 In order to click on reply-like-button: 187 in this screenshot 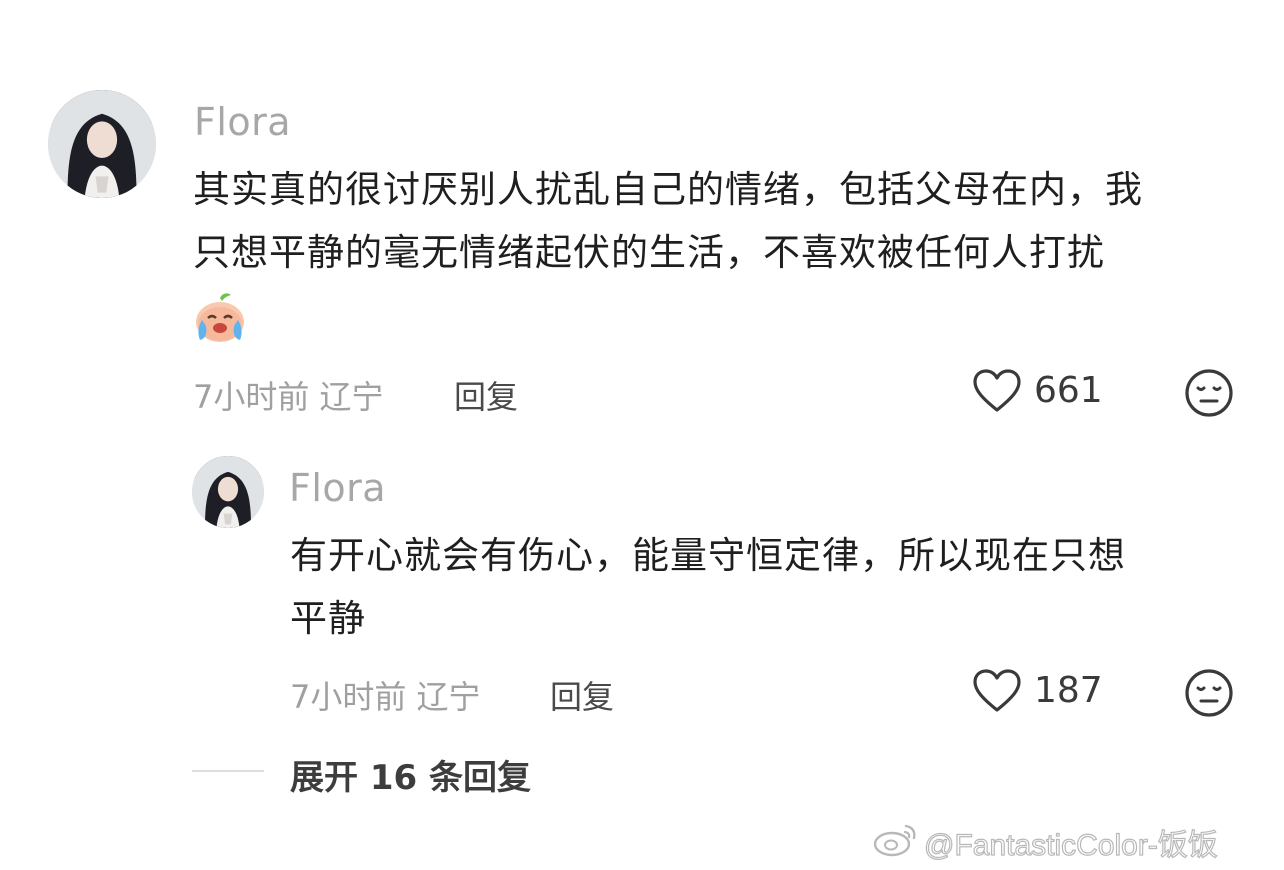, I will do `click(1042, 693)`.